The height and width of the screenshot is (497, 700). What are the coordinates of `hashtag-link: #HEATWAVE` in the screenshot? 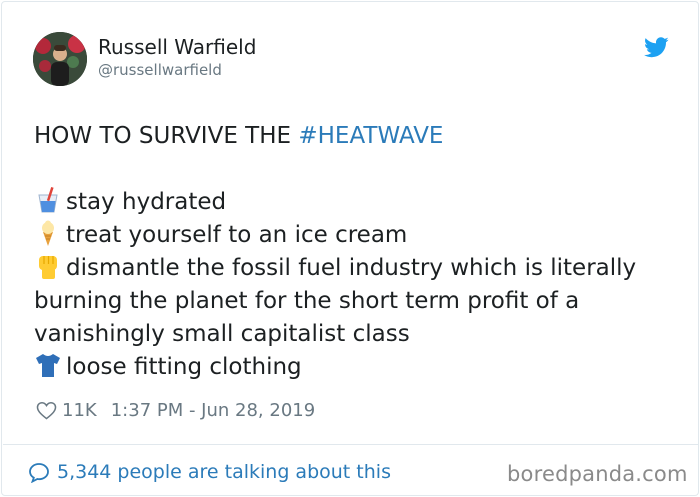 It's located at (370, 136).